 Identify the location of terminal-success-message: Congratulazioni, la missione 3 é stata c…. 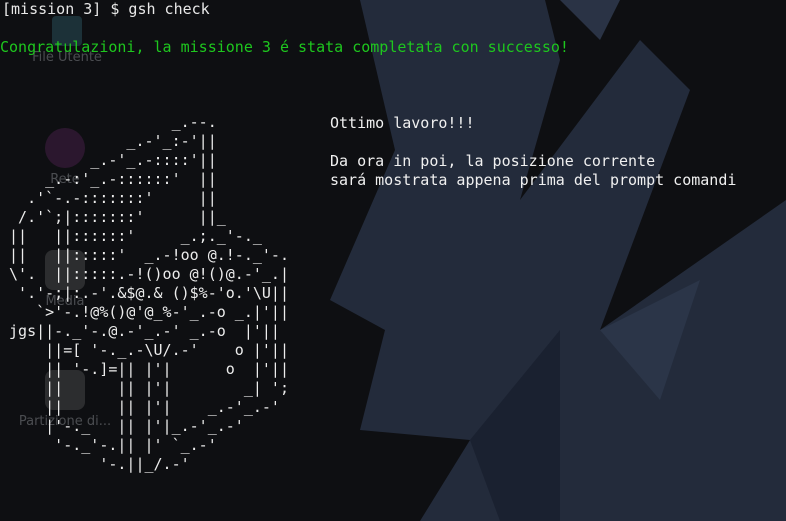
(284, 47).